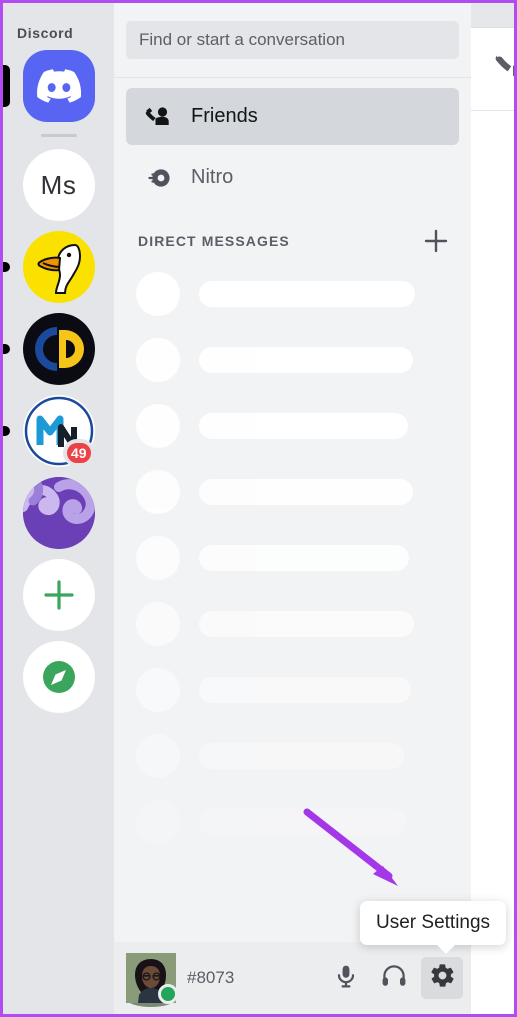 This screenshot has height=1017, width=517. What do you see at coordinates (49, 431) in the screenshot?
I see `server-rail-item-server-mn: 49` at bounding box center [49, 431].